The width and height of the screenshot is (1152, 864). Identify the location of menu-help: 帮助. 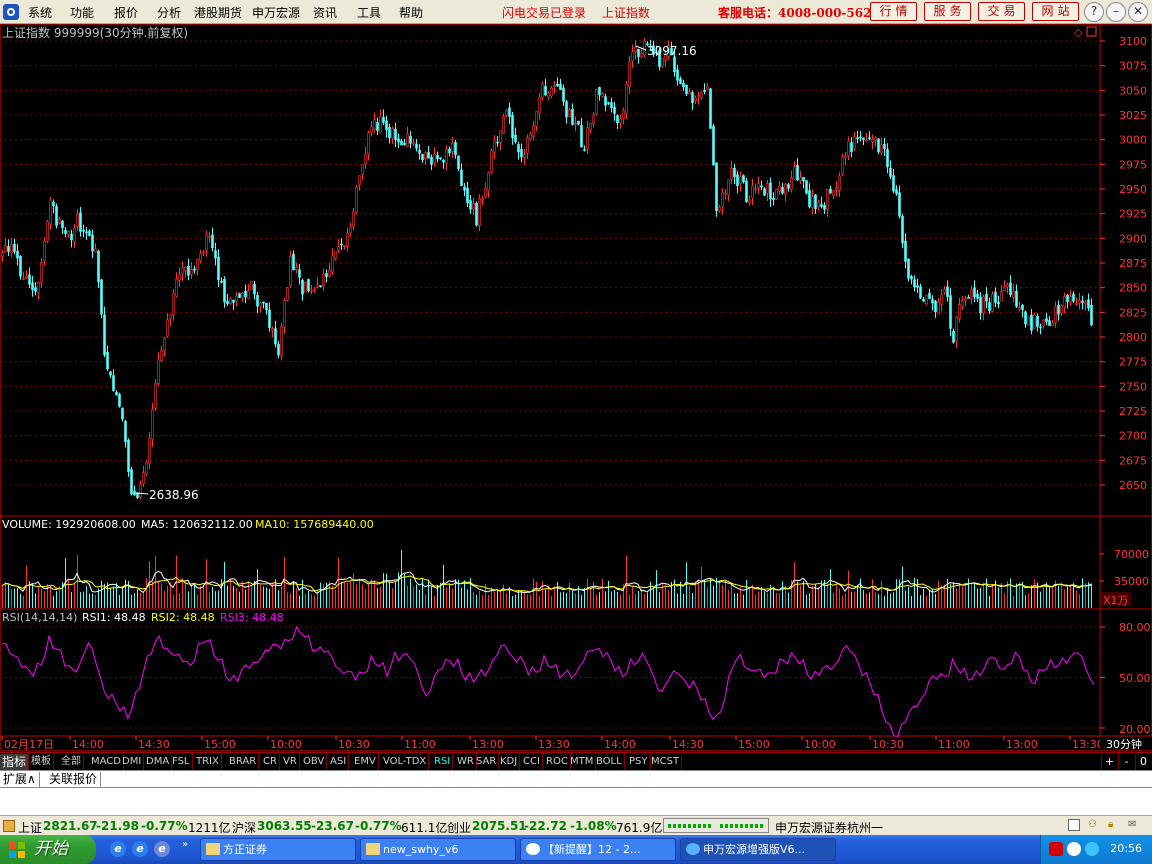
(411, 12).